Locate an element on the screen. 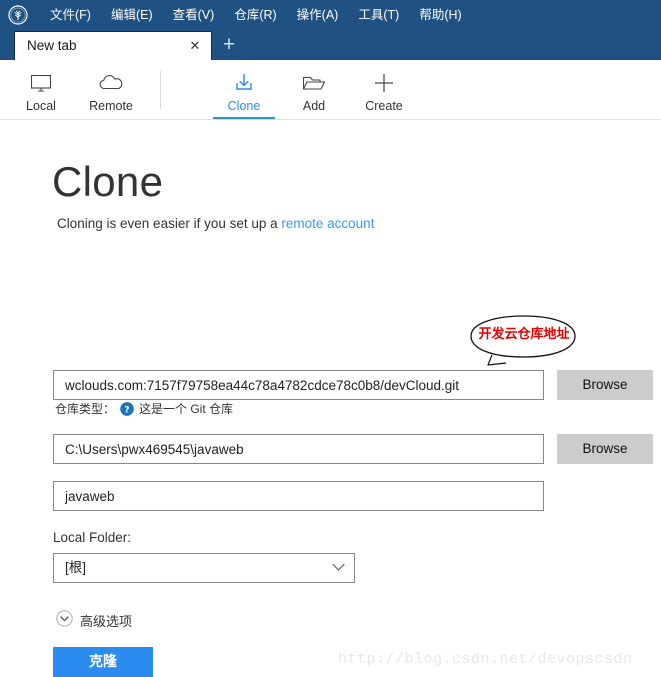  source-url-input is located at coordinates (298, 385).